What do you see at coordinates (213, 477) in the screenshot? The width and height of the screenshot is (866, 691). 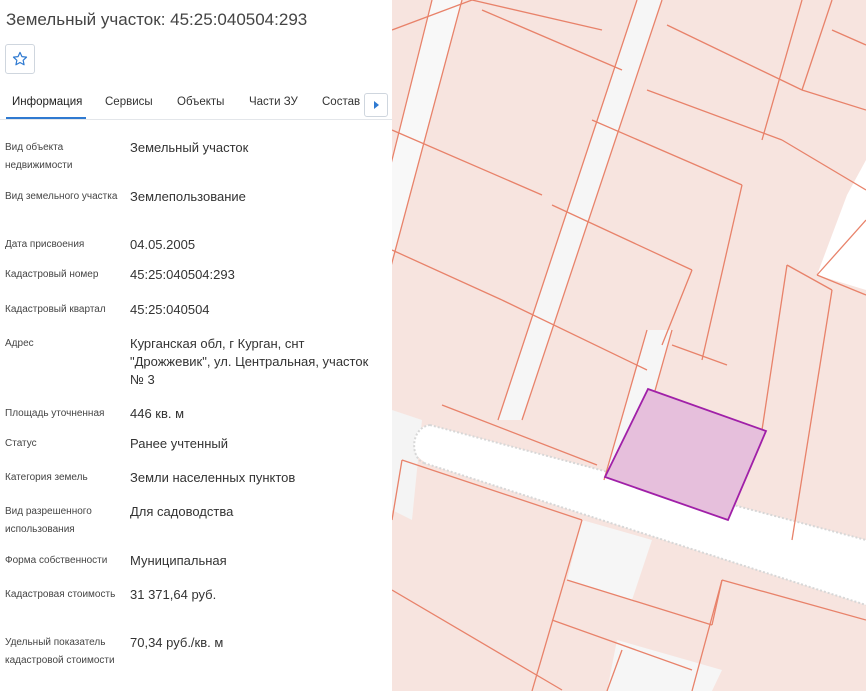 I see `field-value: Земли населенных пунктов` at bounding box center [213, 477].